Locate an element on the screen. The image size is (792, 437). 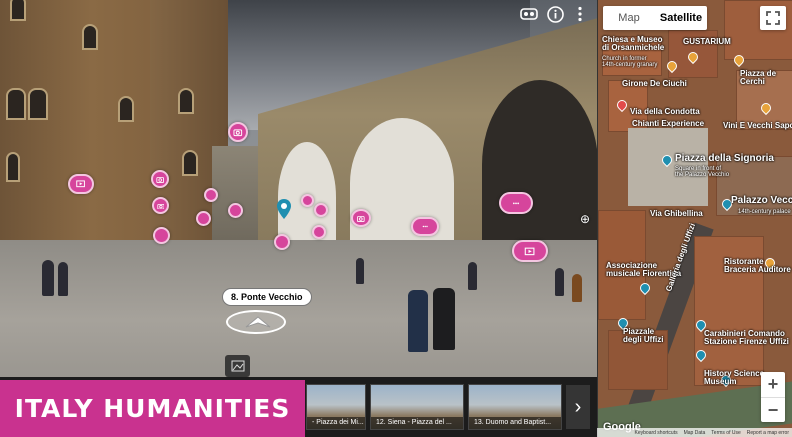
chevron-right-icon: › is located at coordinates (578, 406).